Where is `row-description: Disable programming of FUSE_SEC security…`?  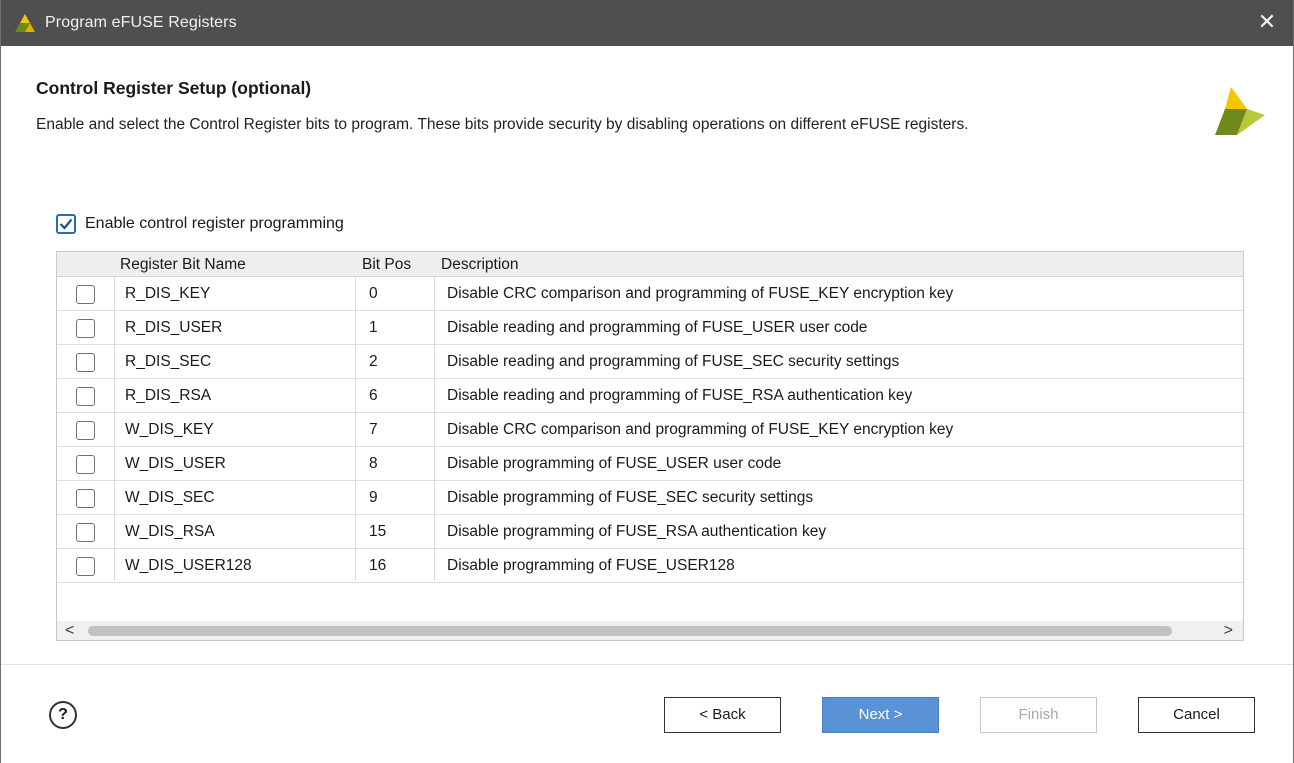
row-description: Disable programming of FUSE_SEC security… is located at coordinates (630, 497).